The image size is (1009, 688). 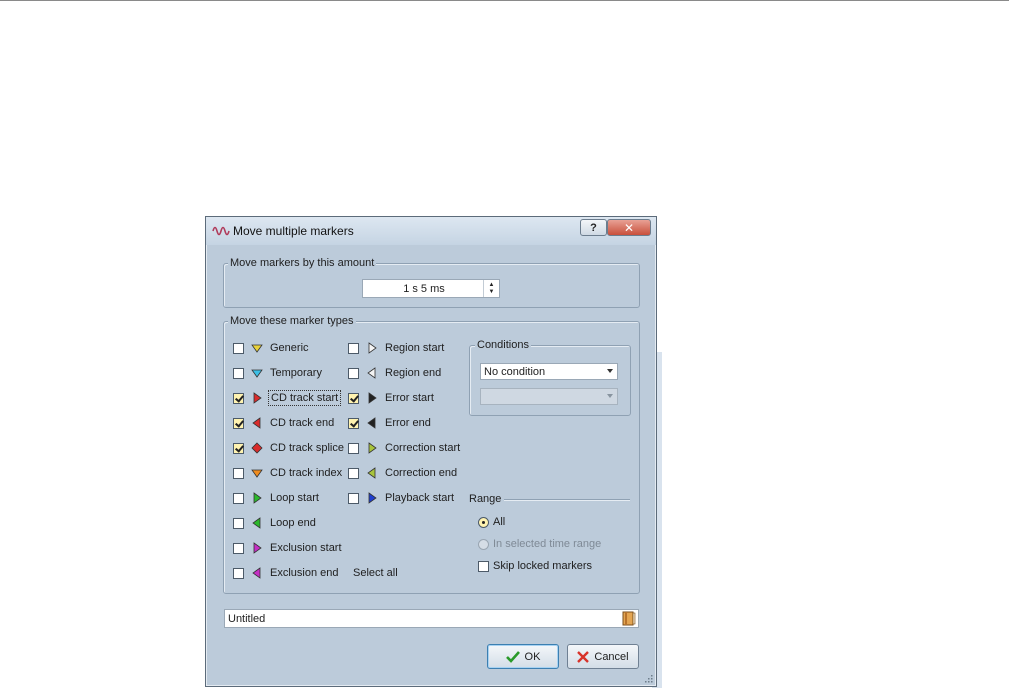 What do you see at coordinates (648, 678) in the screenshot?
I see `resize-grip-icon` at bounding box center [648, 678].